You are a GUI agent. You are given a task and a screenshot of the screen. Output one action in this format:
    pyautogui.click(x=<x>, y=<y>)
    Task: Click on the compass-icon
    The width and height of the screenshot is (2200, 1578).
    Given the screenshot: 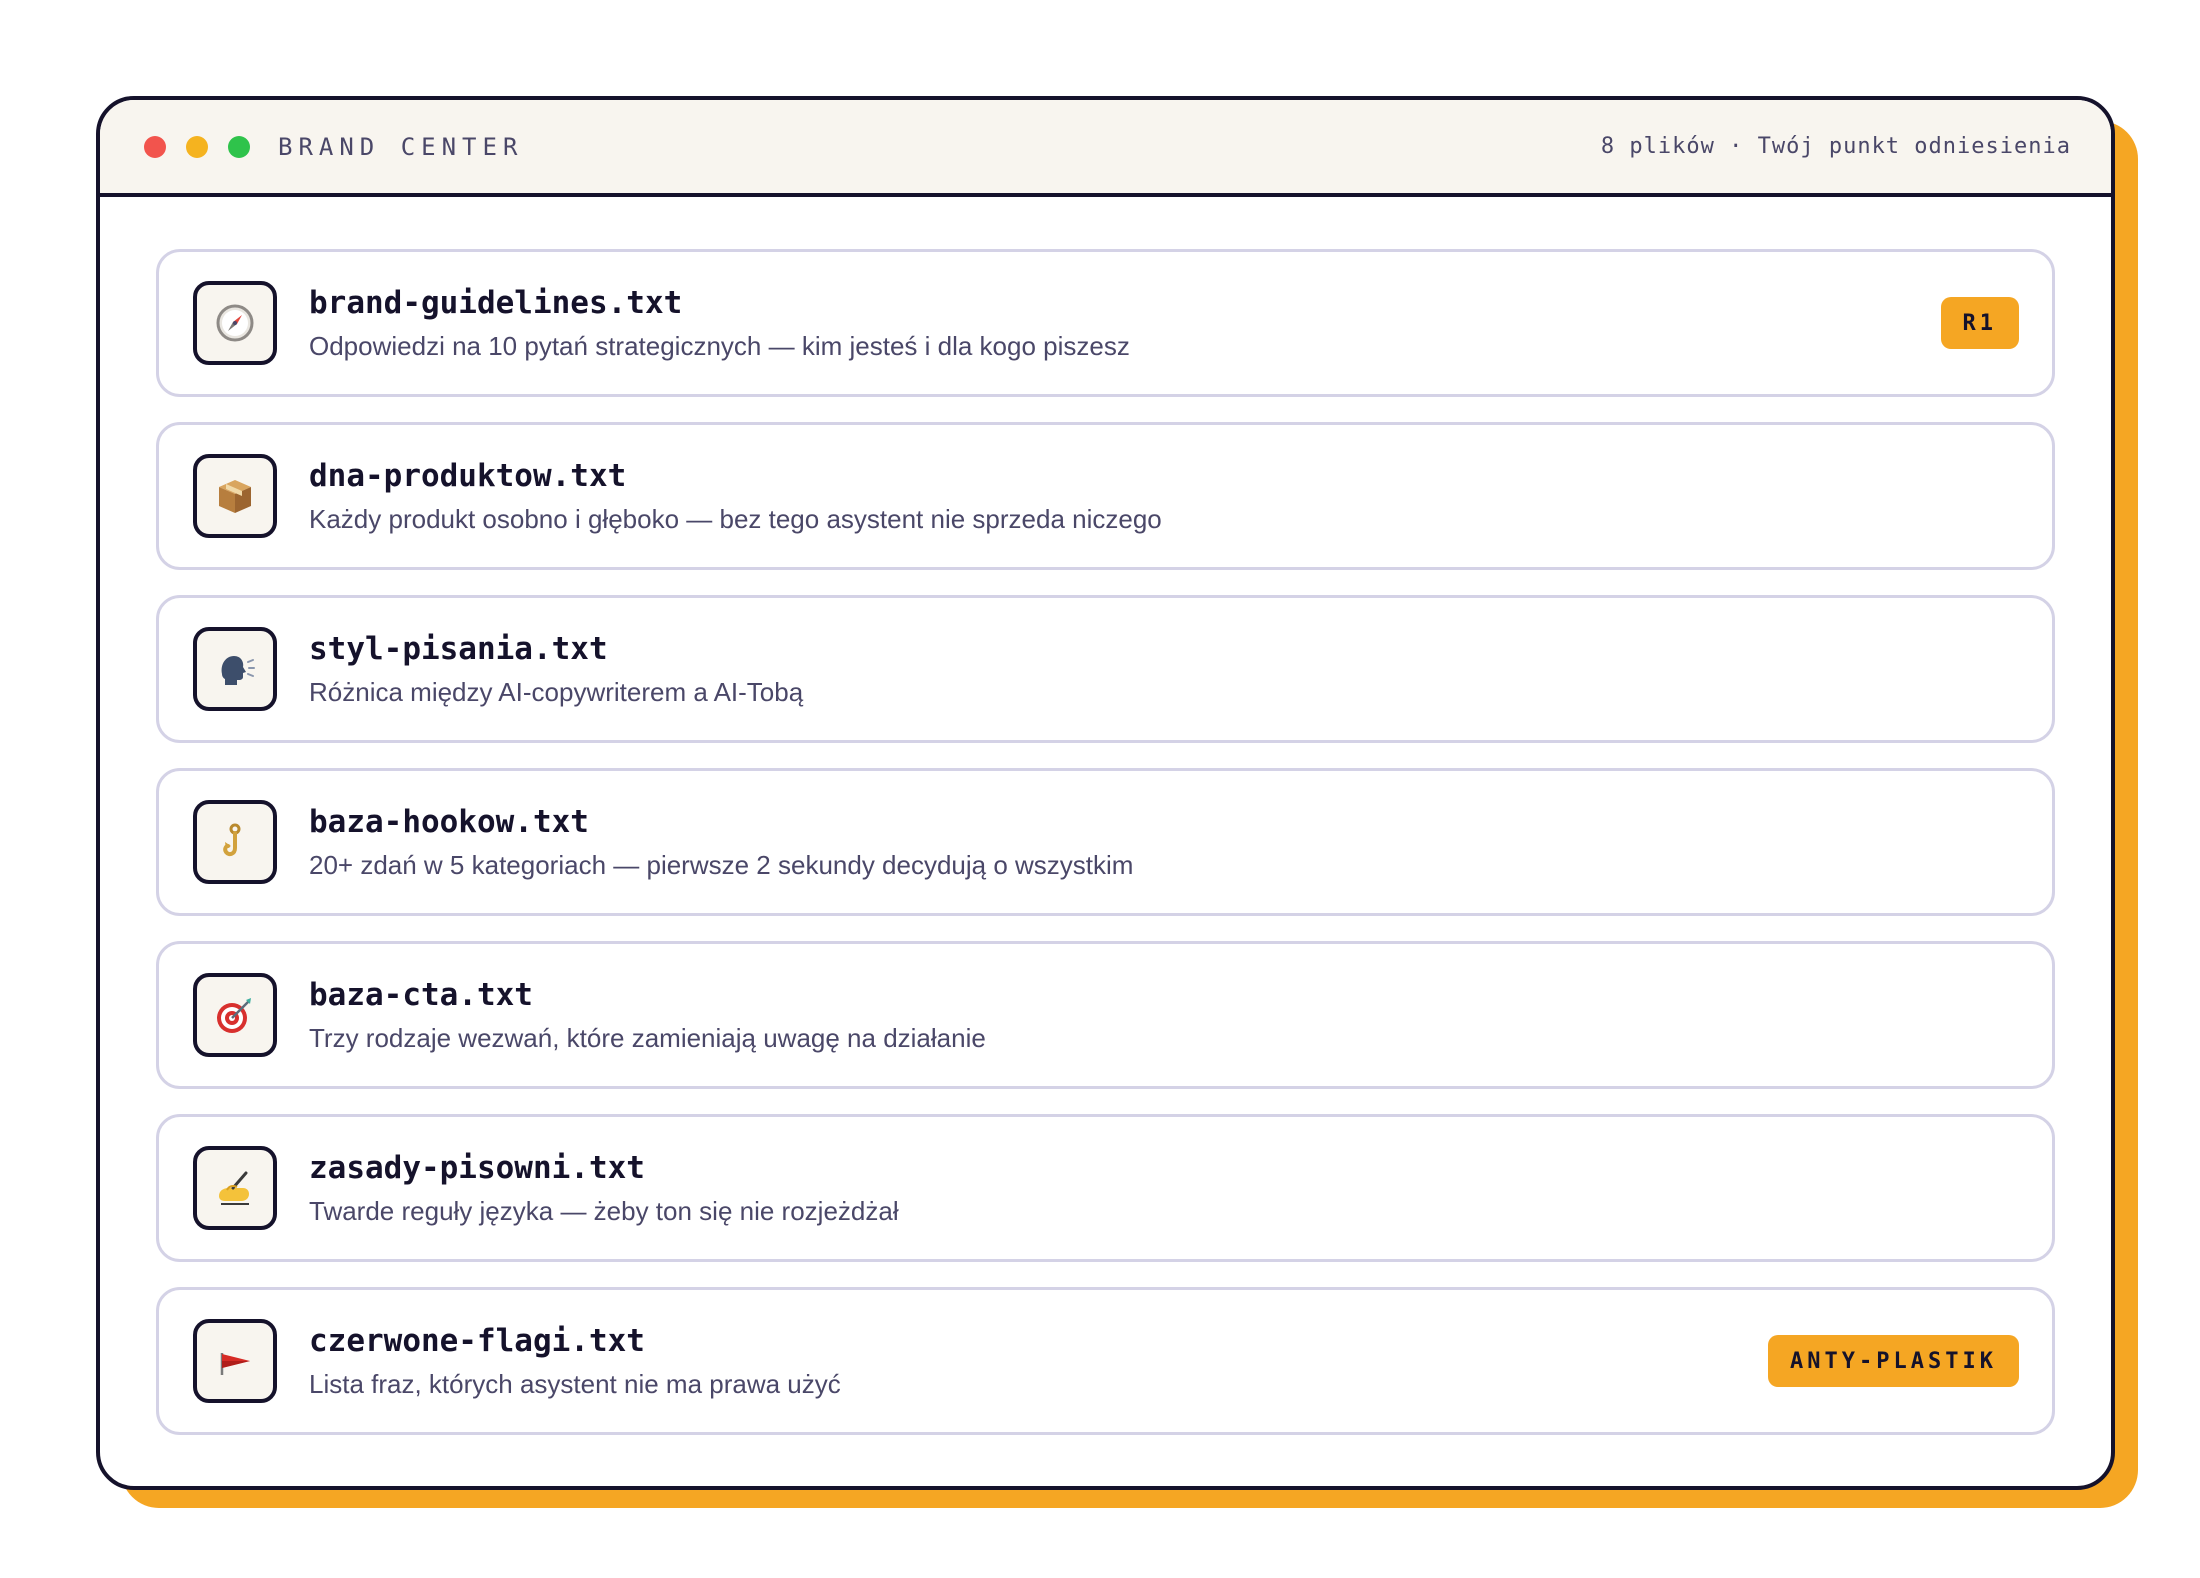 What is the action you would take?
    pyautogui.click(x=235, y=323)
    